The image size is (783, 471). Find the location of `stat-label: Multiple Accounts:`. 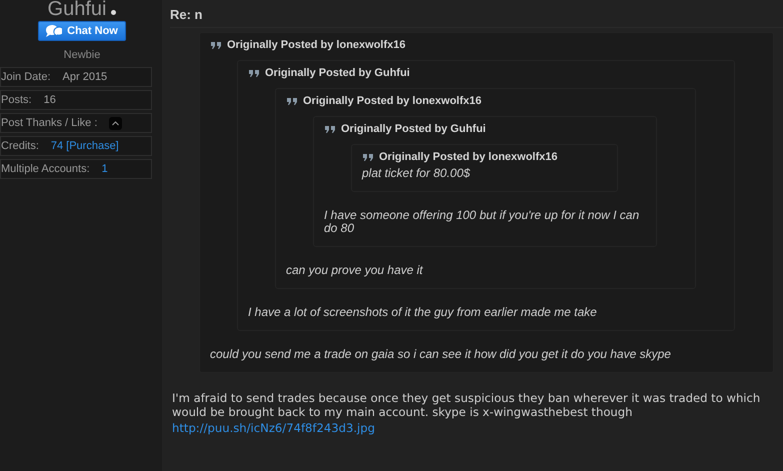

stat-label: Multiple Accounts: is located at coordinates (45, 169).